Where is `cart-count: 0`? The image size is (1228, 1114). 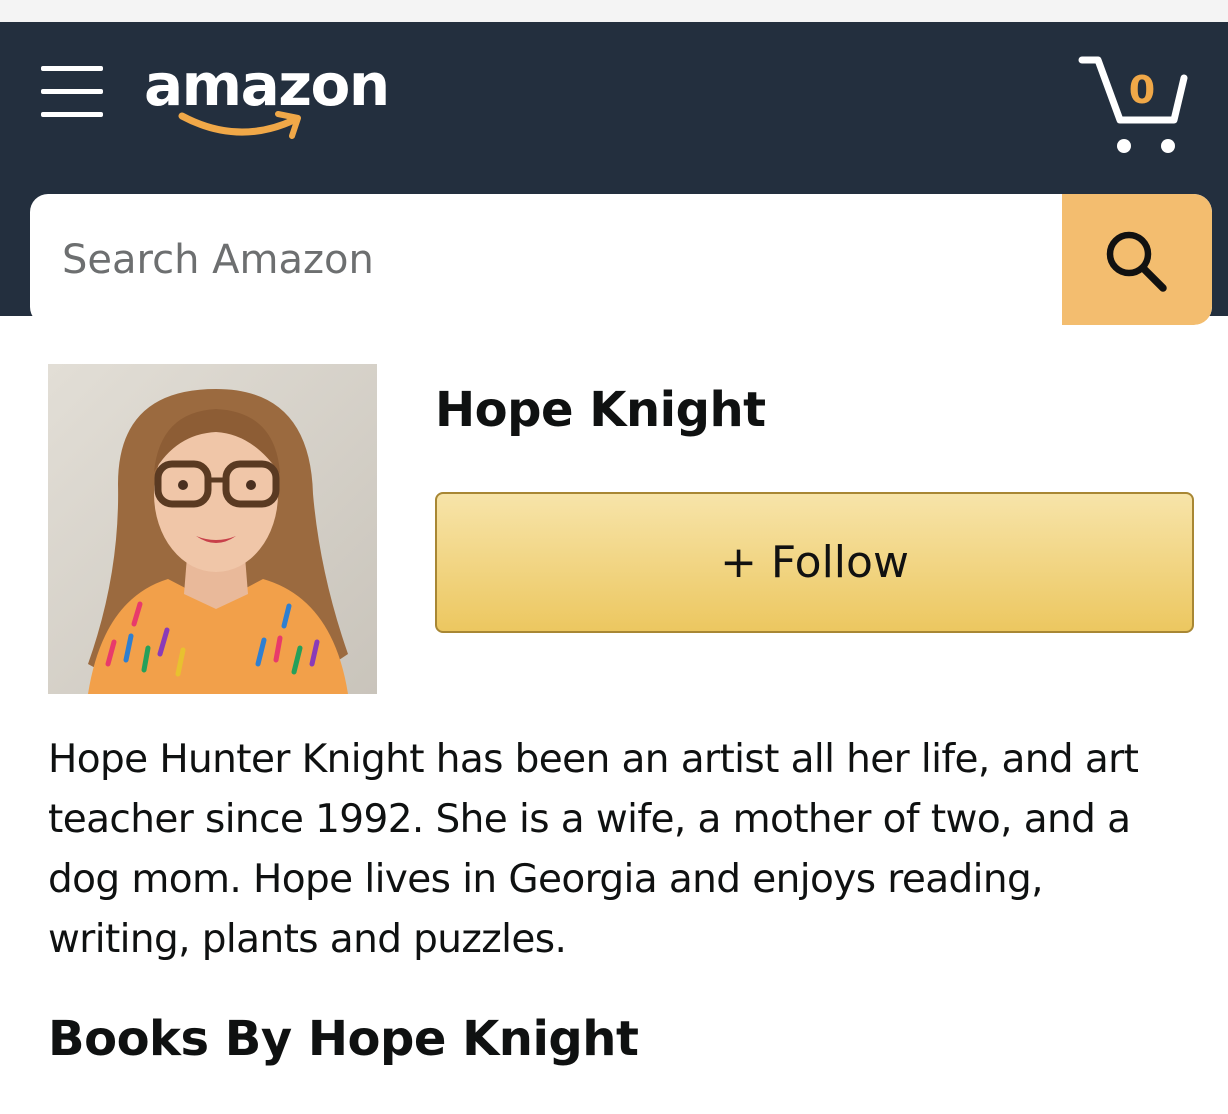 cart-count: 0 is located at coordinates (1142, 90).